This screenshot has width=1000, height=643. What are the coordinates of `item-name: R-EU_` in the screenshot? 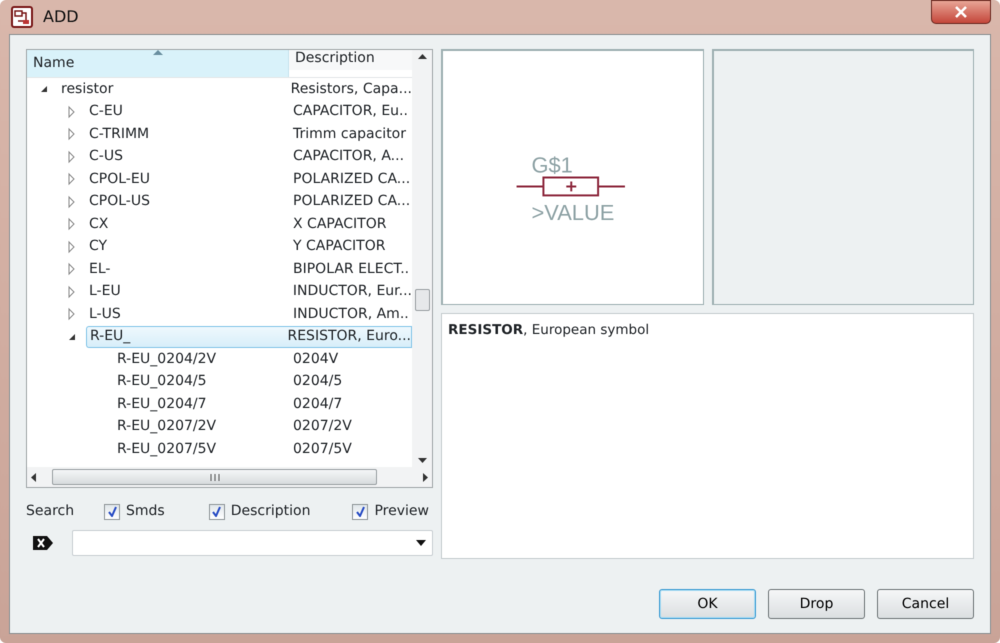 It's located at (187, 337).